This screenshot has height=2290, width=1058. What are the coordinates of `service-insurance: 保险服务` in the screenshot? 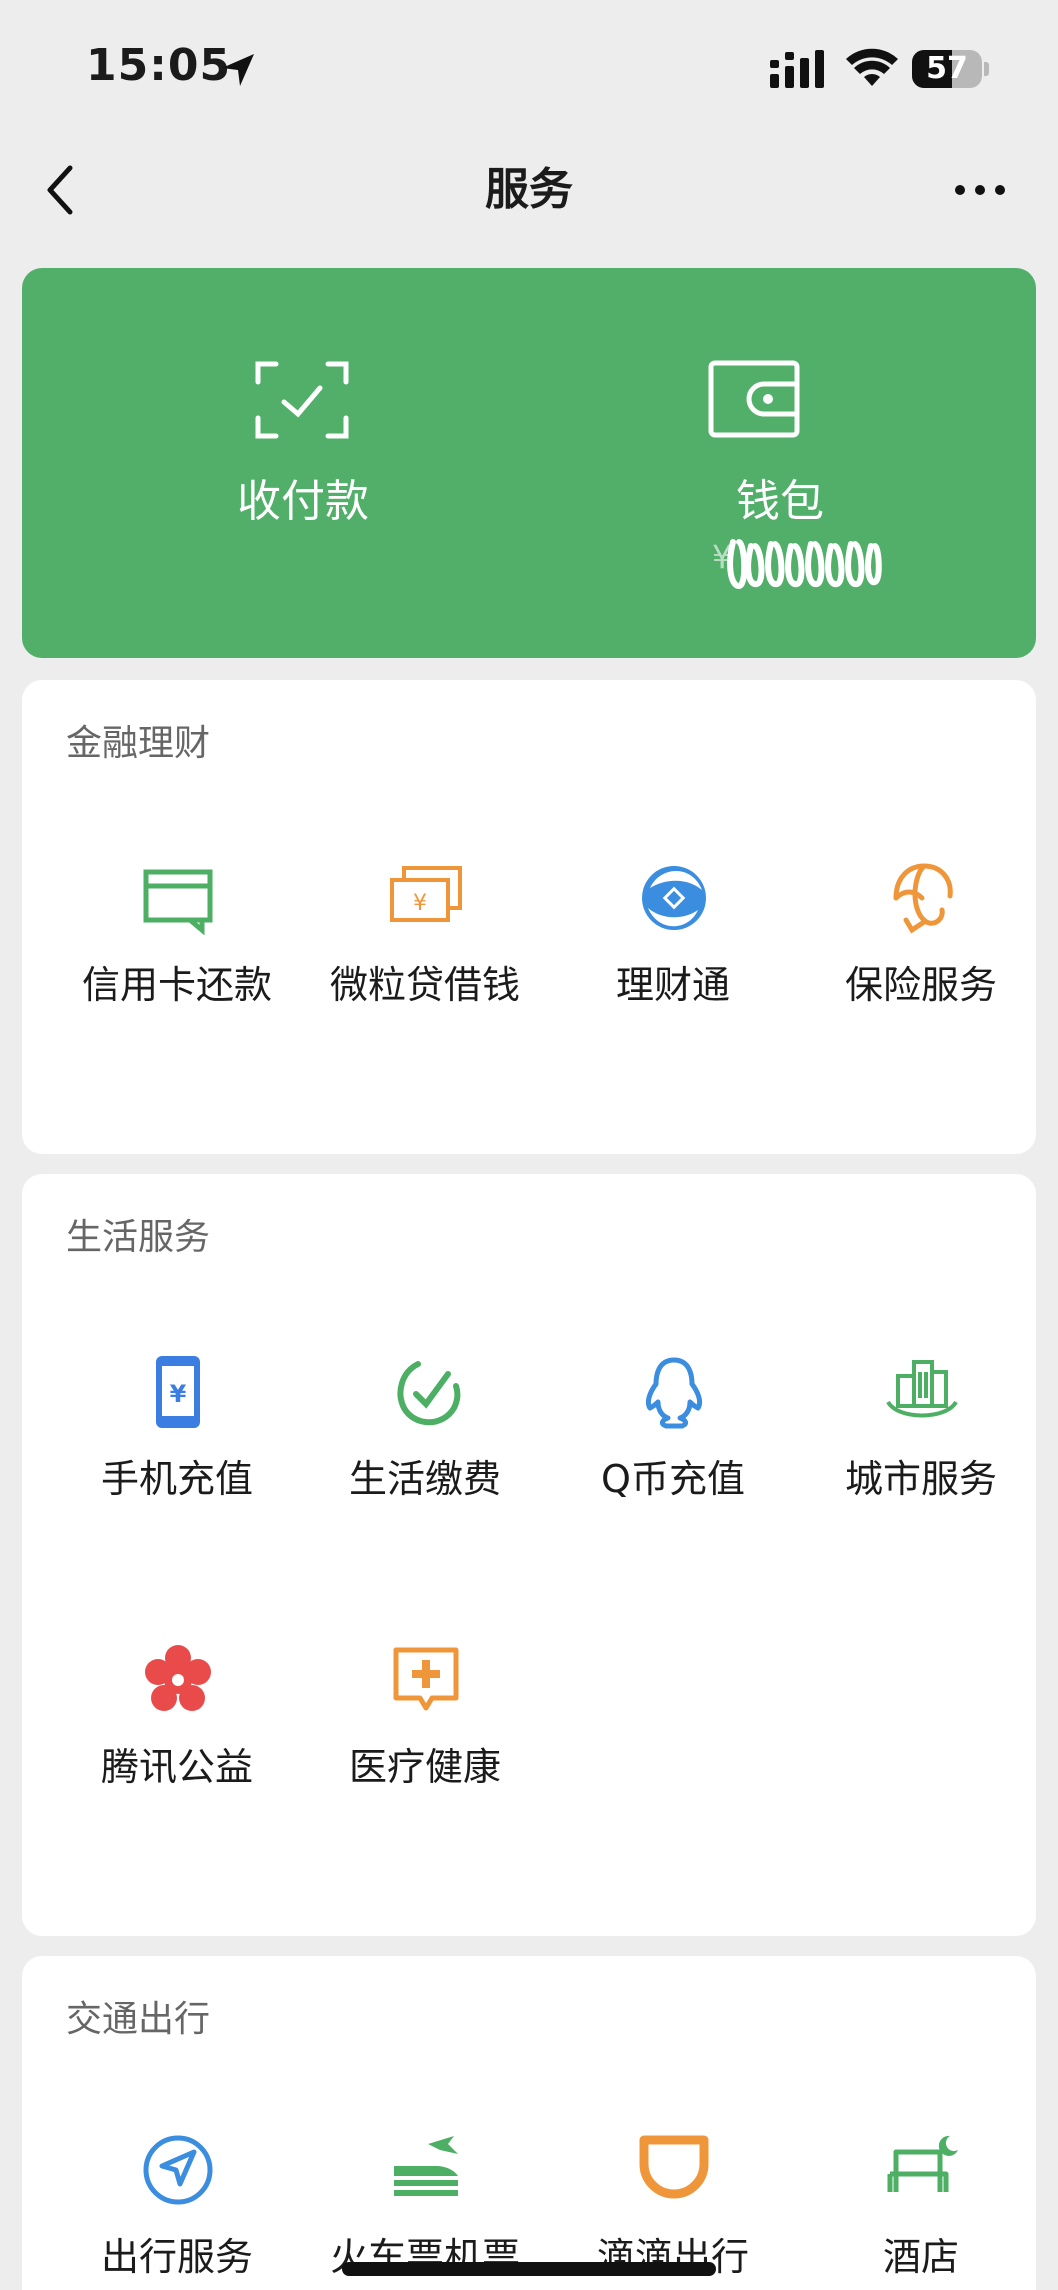 It's located at (921, 950).